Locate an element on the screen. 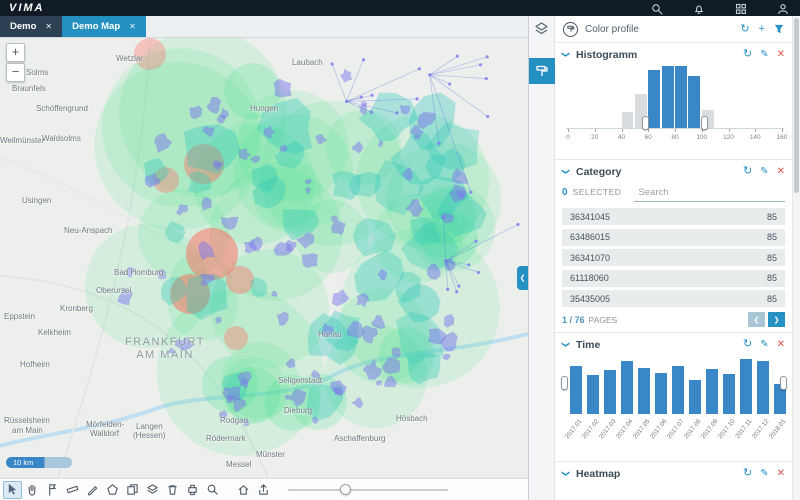 Image resolution: width=800 pixels, height=500 pixels. opacity-slider-knob is located at coordinates (345, 489).